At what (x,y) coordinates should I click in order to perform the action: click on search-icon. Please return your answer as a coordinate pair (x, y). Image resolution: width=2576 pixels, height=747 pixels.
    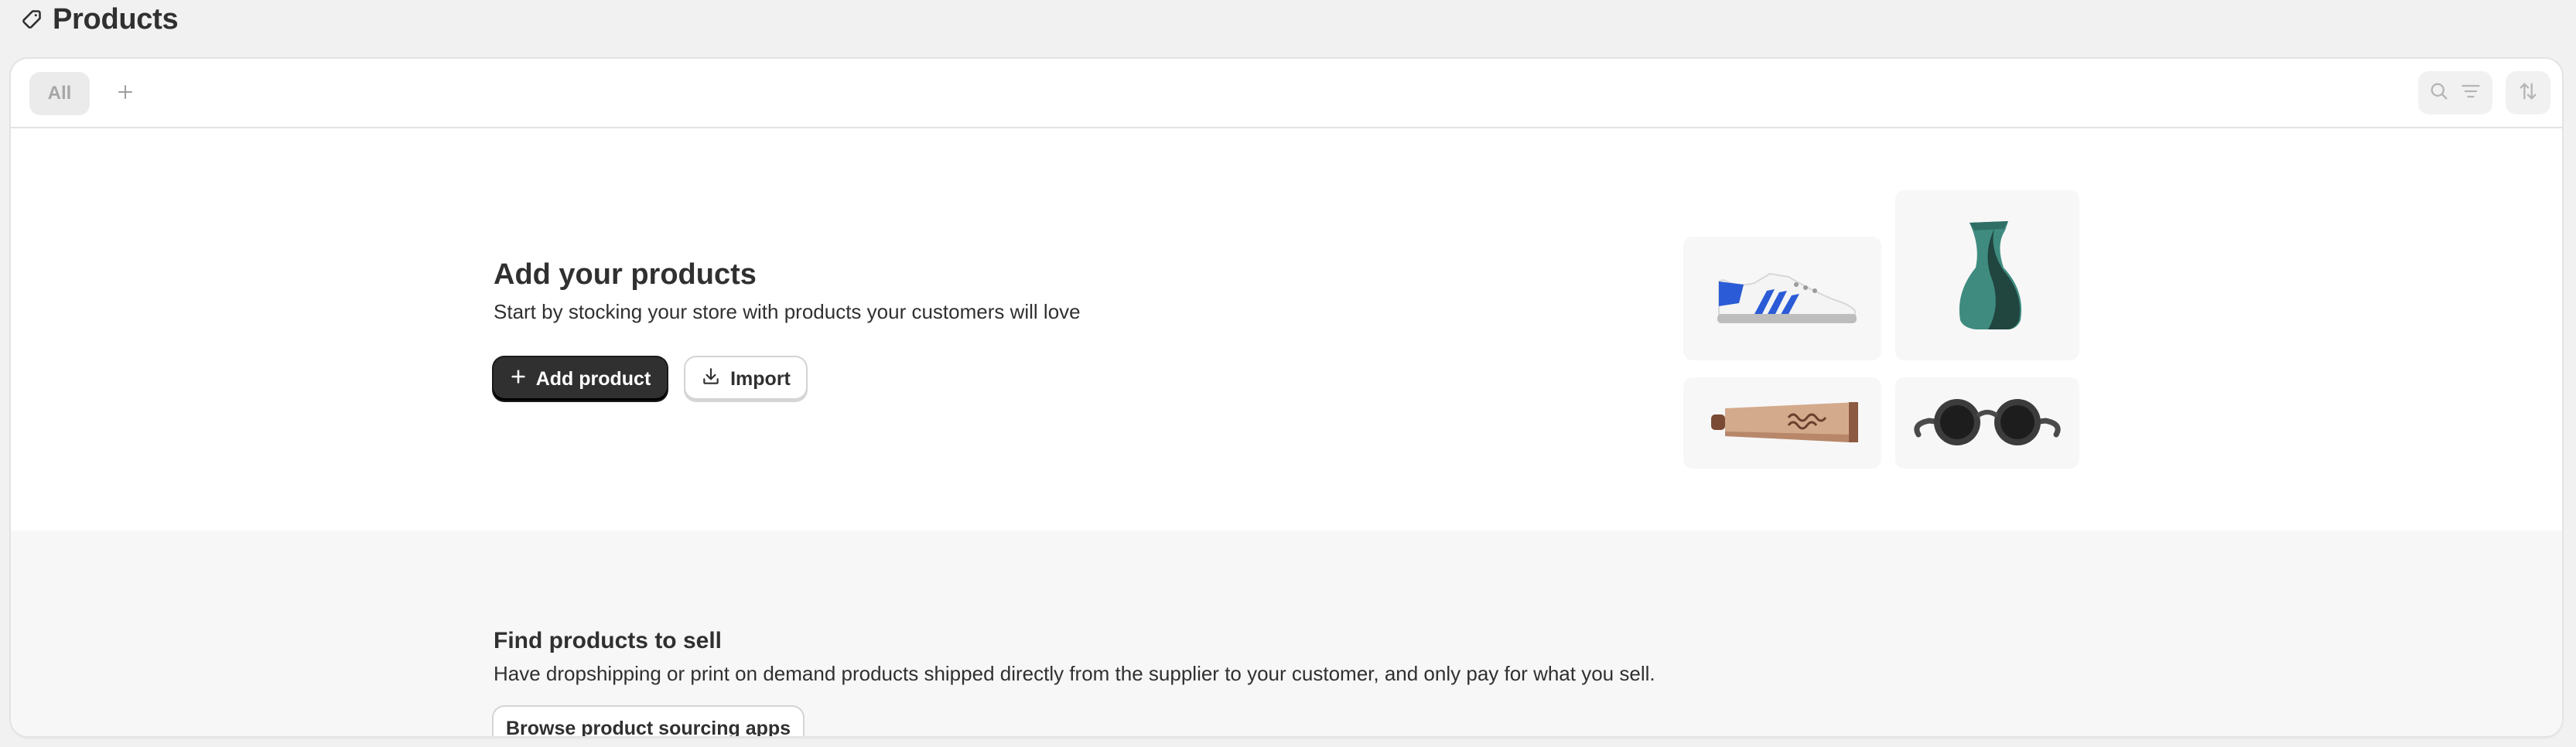
    Looking at the image, I should click on (2439, 93).